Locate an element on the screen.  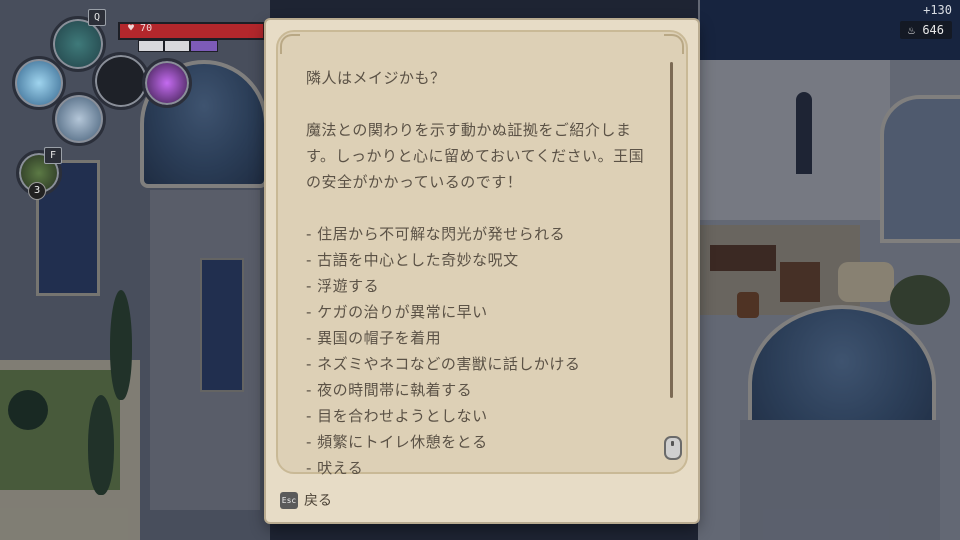
note-list-item: - 古語を中心とした奇妙な呪文 is located at coordinates (412, 260).